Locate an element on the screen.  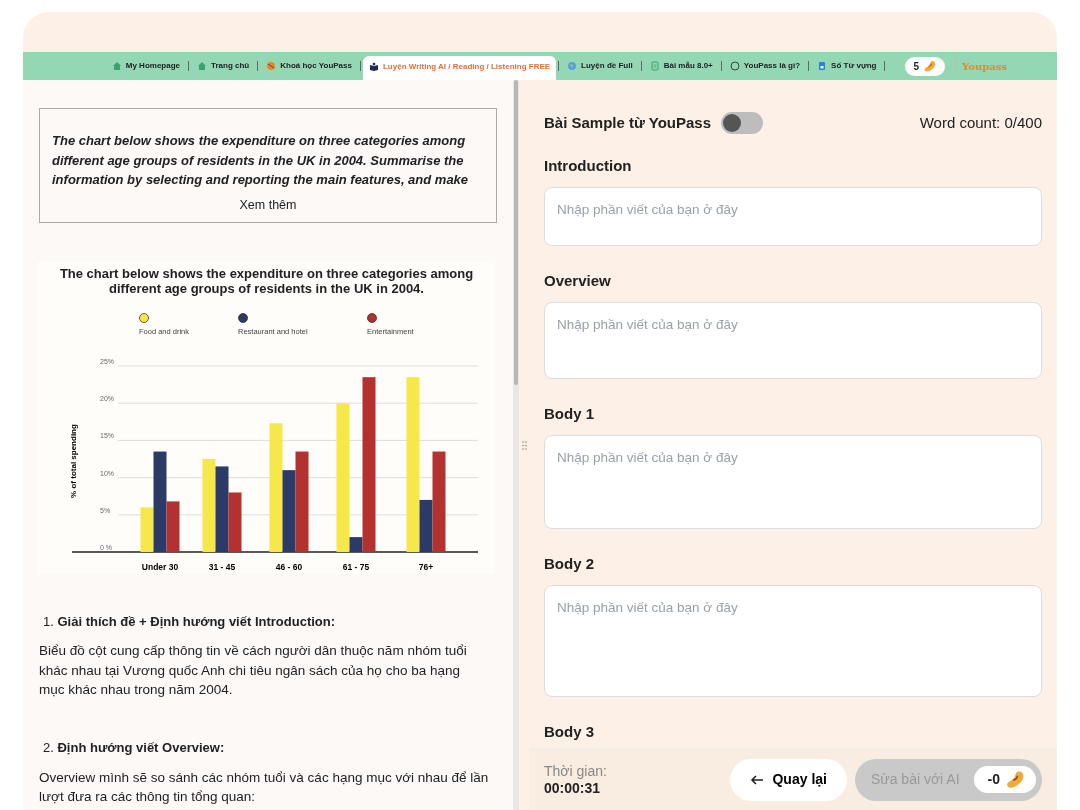
nav-tab: YouPass là gì? is located at coordinates (765, 66).